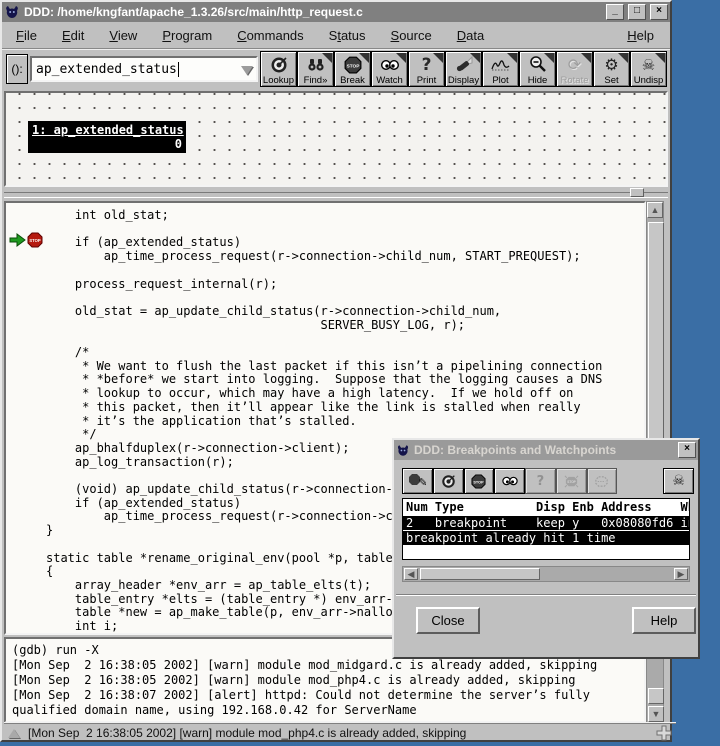  What do you see at coordinates (315, 69) in the screenshot?
I see `find-button: Find»` at bounding box center [315, 69].